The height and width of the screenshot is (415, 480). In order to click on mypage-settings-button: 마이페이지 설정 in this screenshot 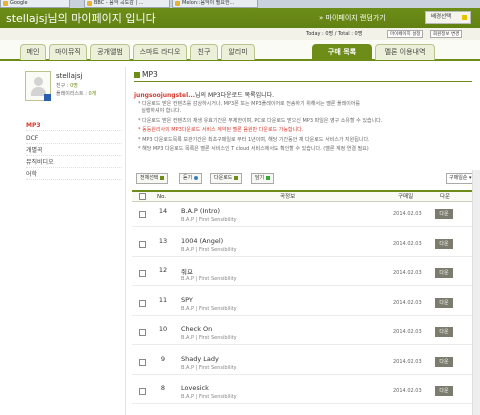, I will do `click(405, 34)`.